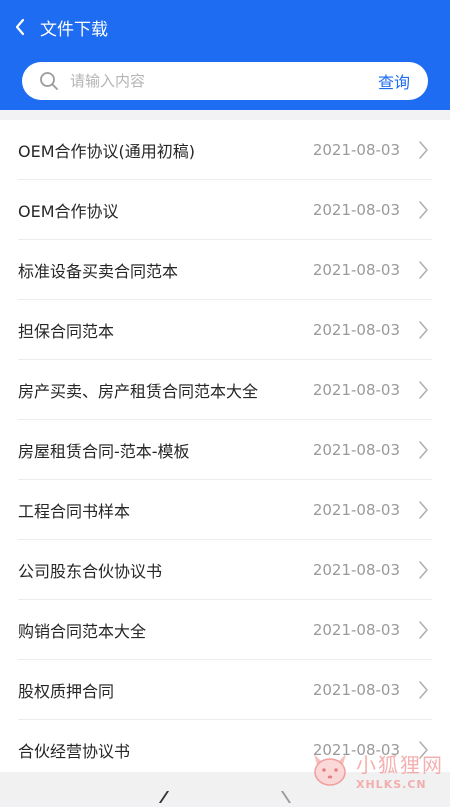 The width and height of the screenshot is (450, 807). What do you see at coordinates (225, 510) in the screenshot?
I see `file-row: 工程合同书样本 2021-08-03` at bounding box center [225, 510].